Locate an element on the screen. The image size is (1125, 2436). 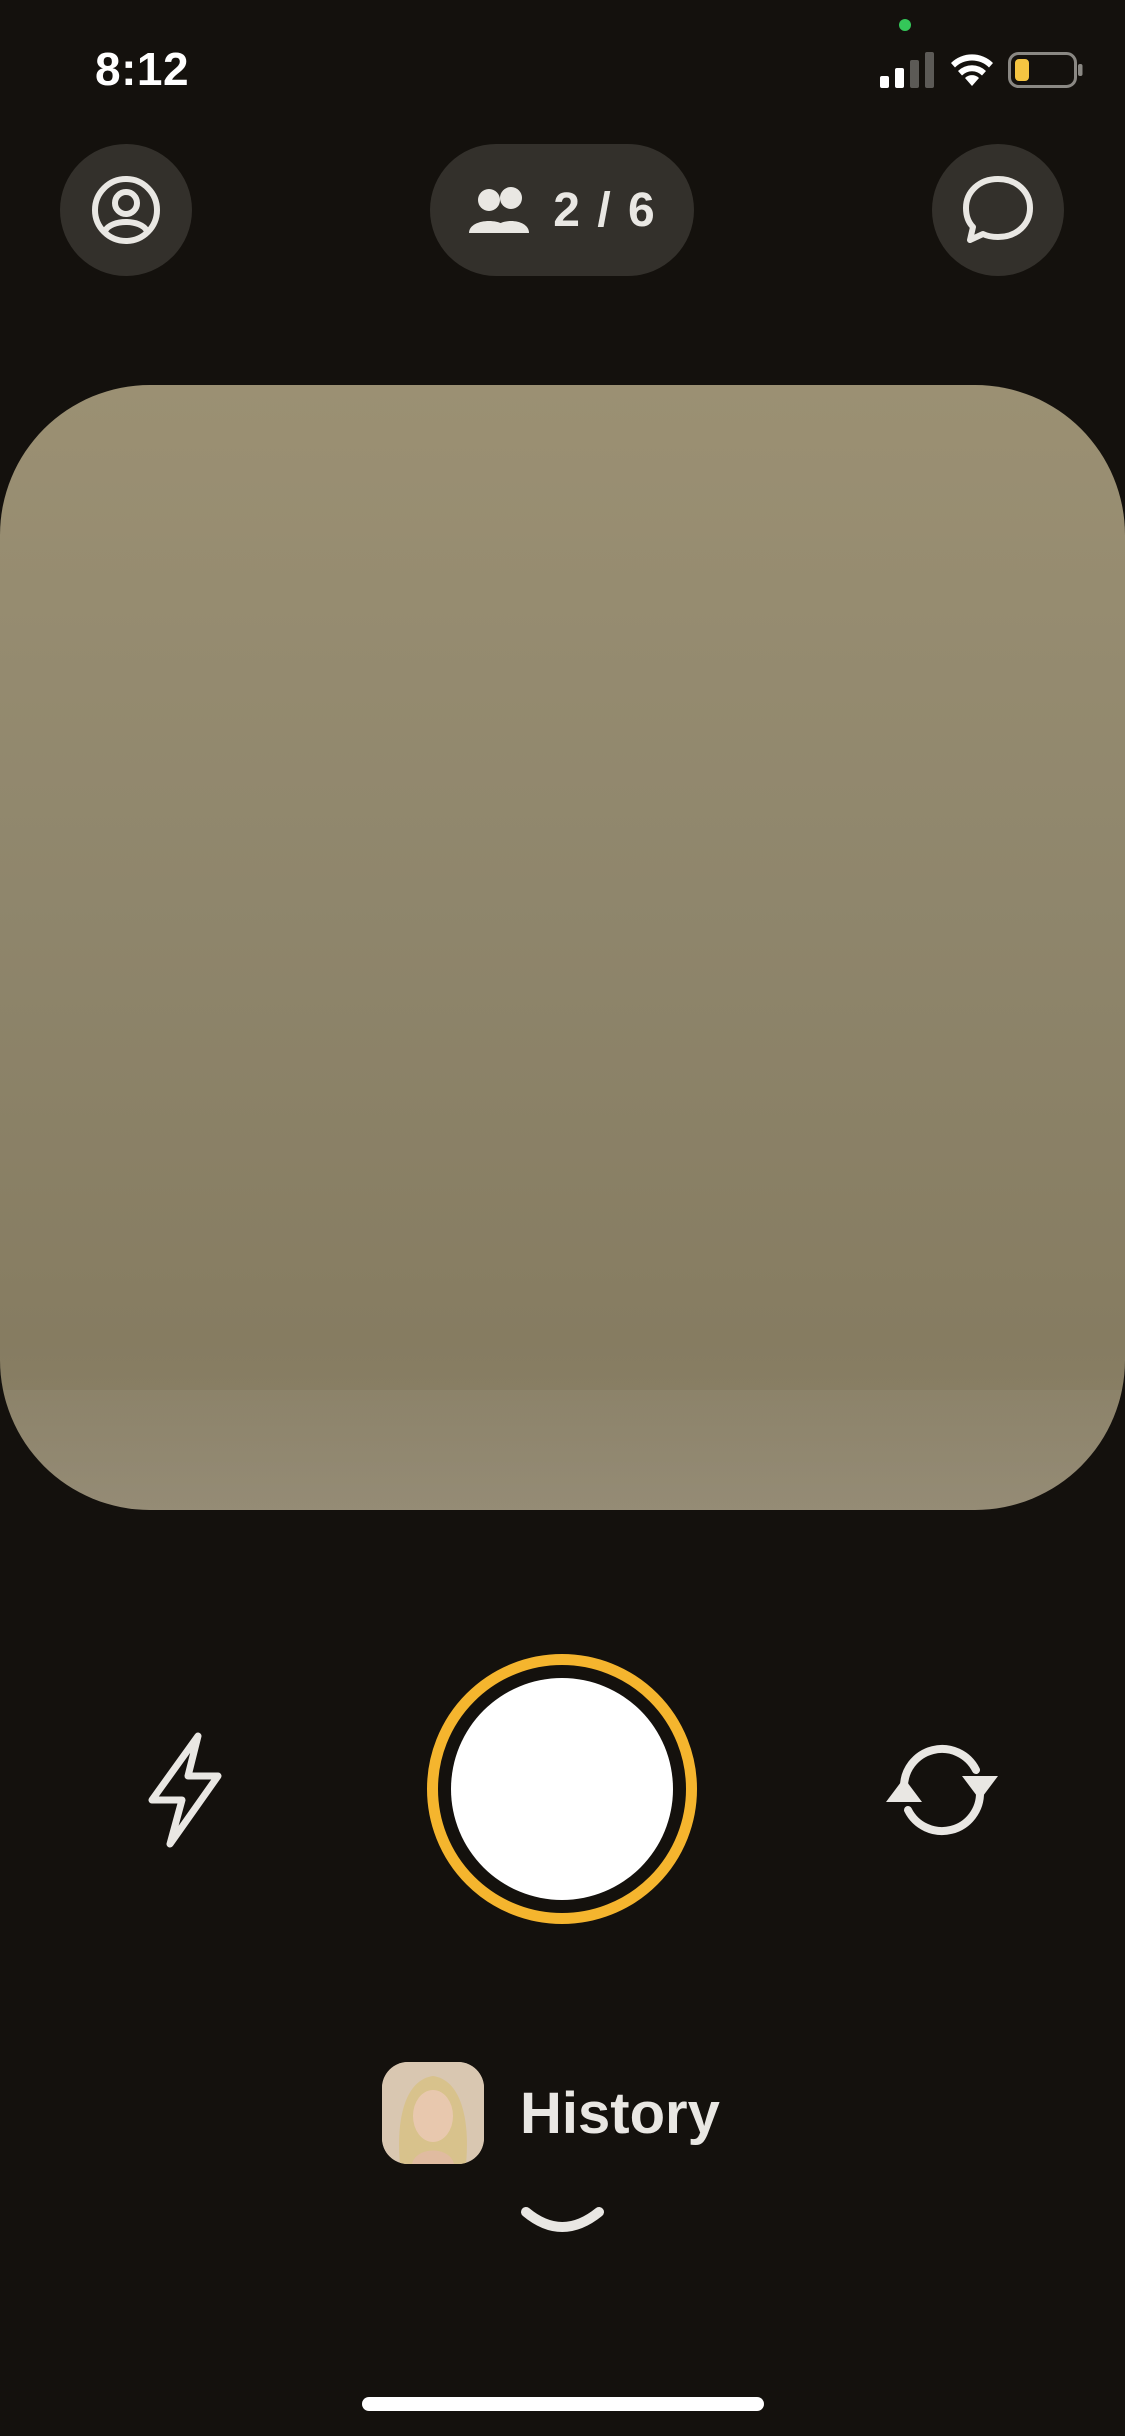
history-thumbnail is located at coordinates (433, 2113).